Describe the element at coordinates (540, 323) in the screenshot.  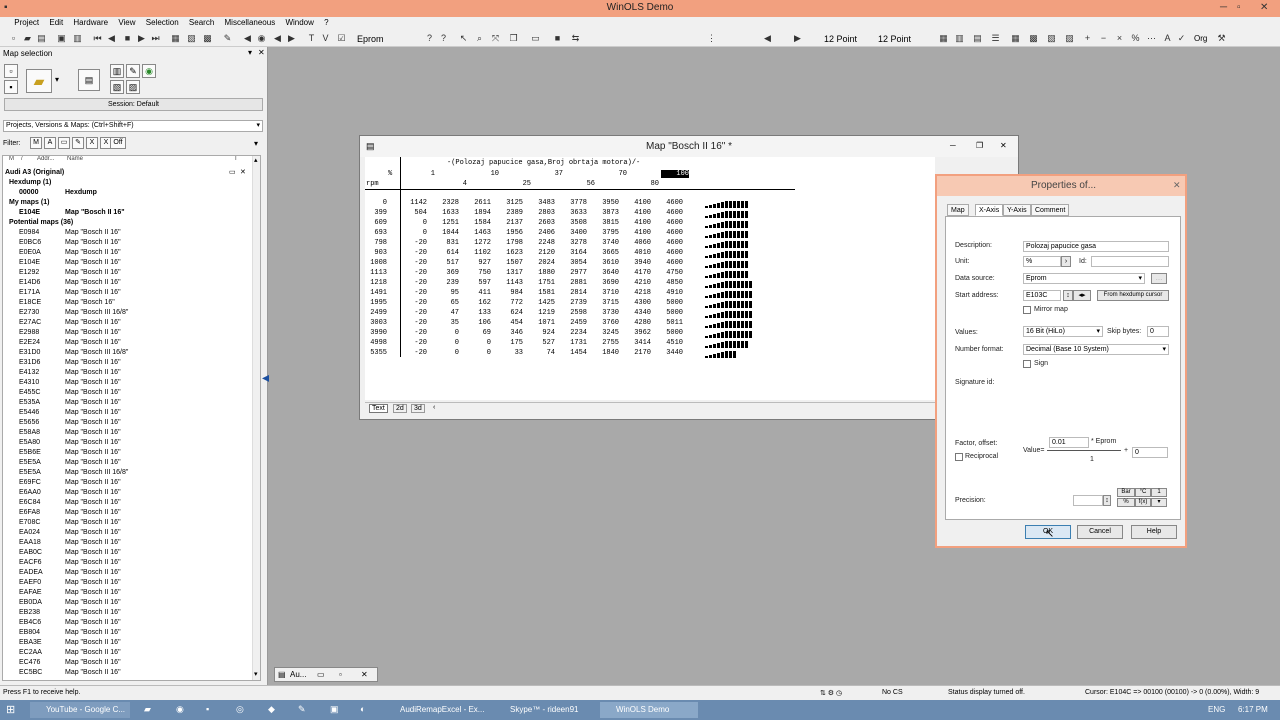
I see `map-cell: 1071` at that location.